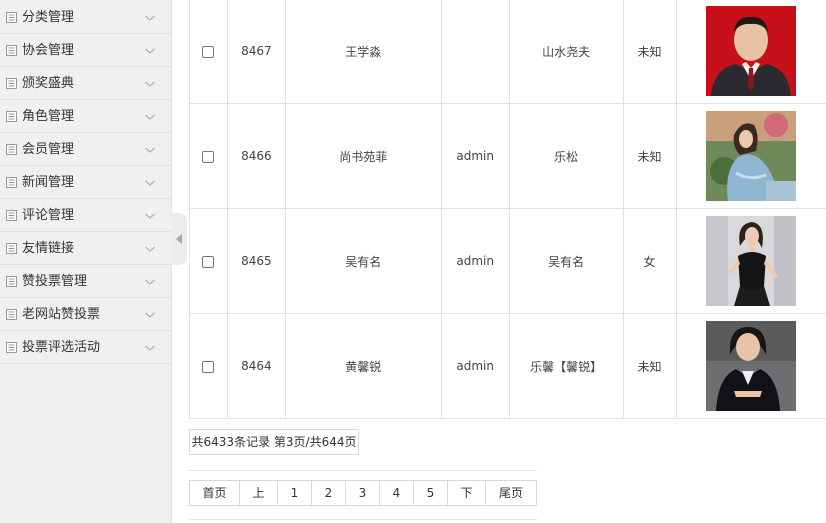 Image resolution: width=826 pixels, height=523 pixels. I want to click on sidebar-item-label: 颁奖盛典, so click(48, 83).